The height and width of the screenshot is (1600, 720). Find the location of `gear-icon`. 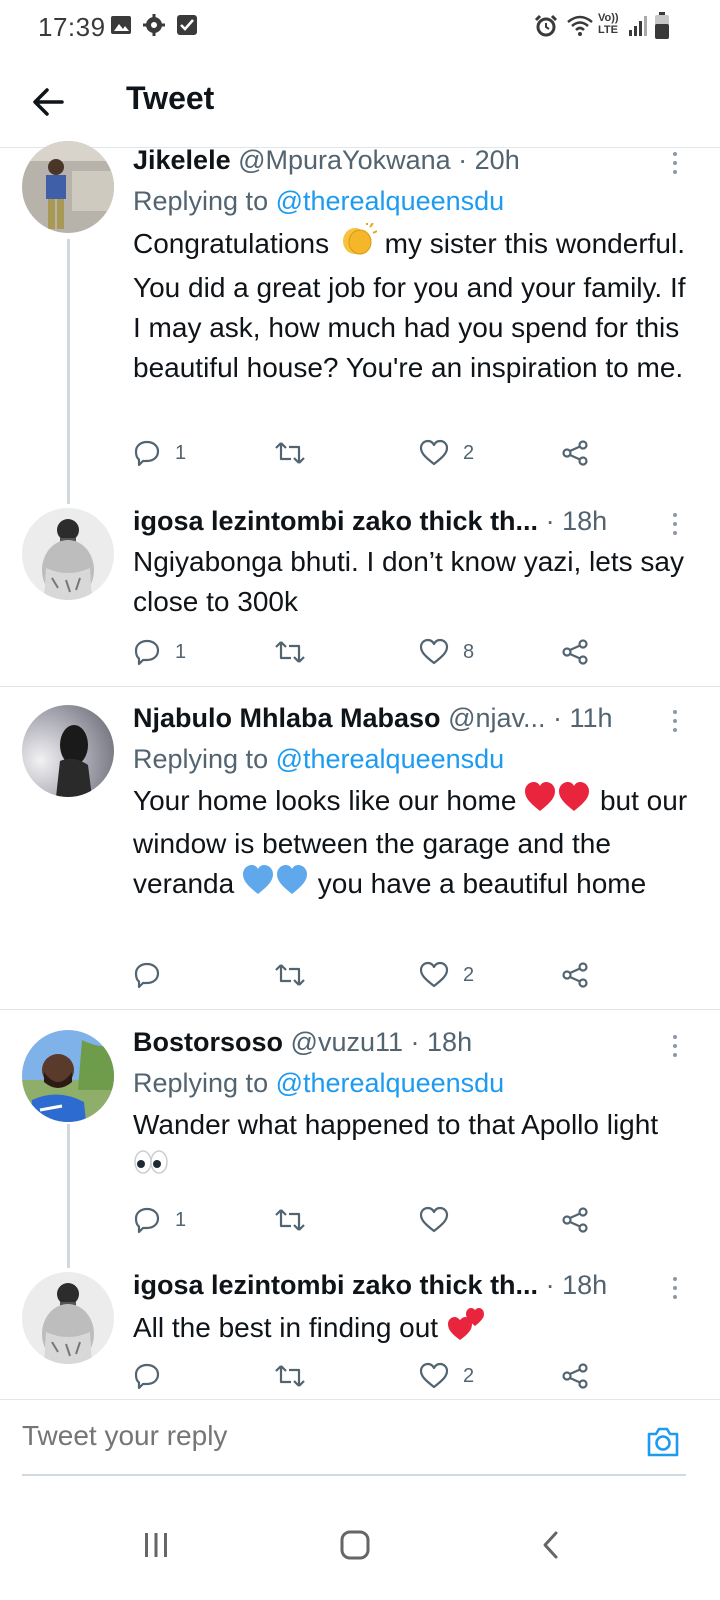

gear-icon is located at coordinates (154, 27).